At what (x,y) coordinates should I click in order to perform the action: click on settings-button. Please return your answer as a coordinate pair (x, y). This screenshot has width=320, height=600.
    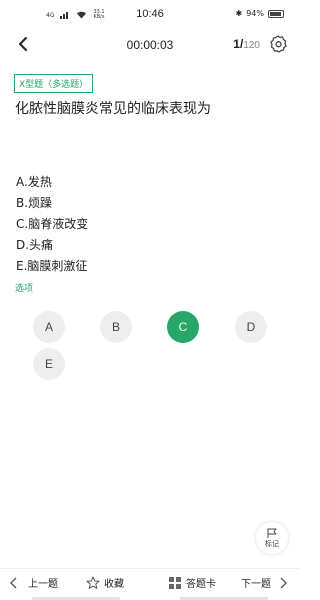
    Looking at the image, I should click on (278, 44).